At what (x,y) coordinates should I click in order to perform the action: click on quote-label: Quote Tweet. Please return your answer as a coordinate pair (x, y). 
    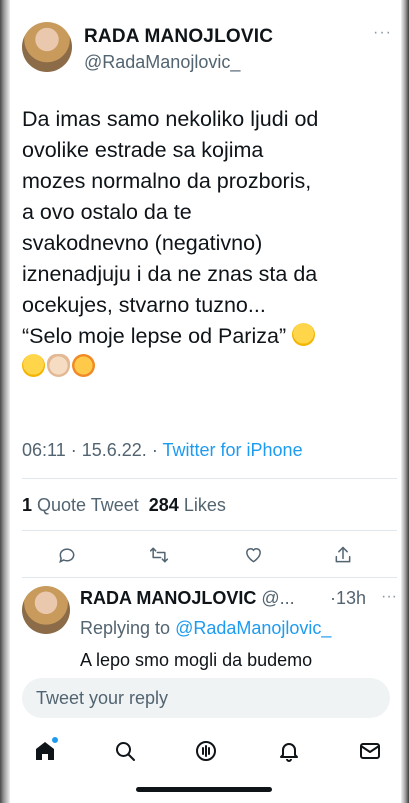
    Looking at the image, I should click on (88, 505).